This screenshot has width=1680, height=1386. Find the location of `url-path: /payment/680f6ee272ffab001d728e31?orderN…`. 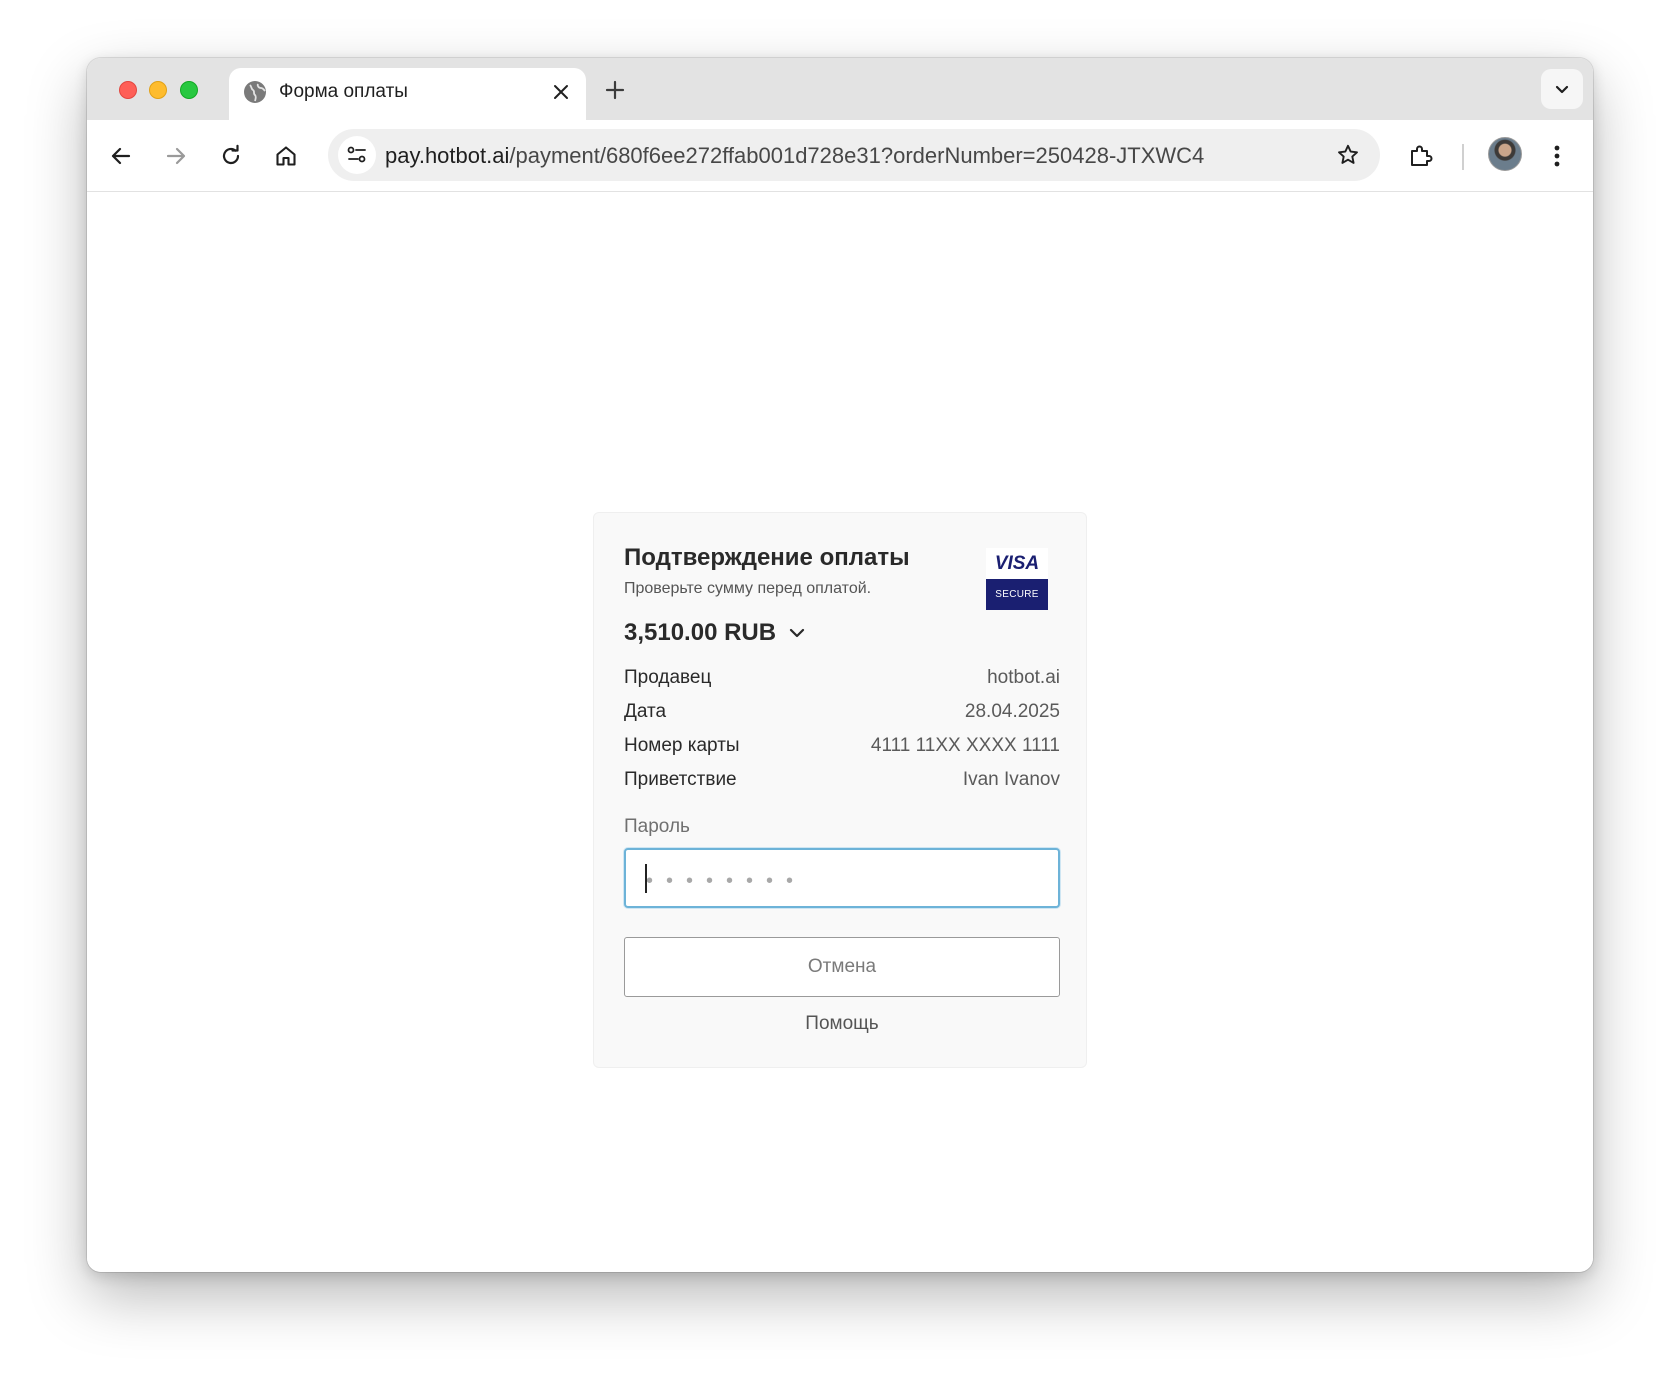

url-path: /payment/680f6ee272ffab001d728e31?orderN… is located at coordinates (857, 155).